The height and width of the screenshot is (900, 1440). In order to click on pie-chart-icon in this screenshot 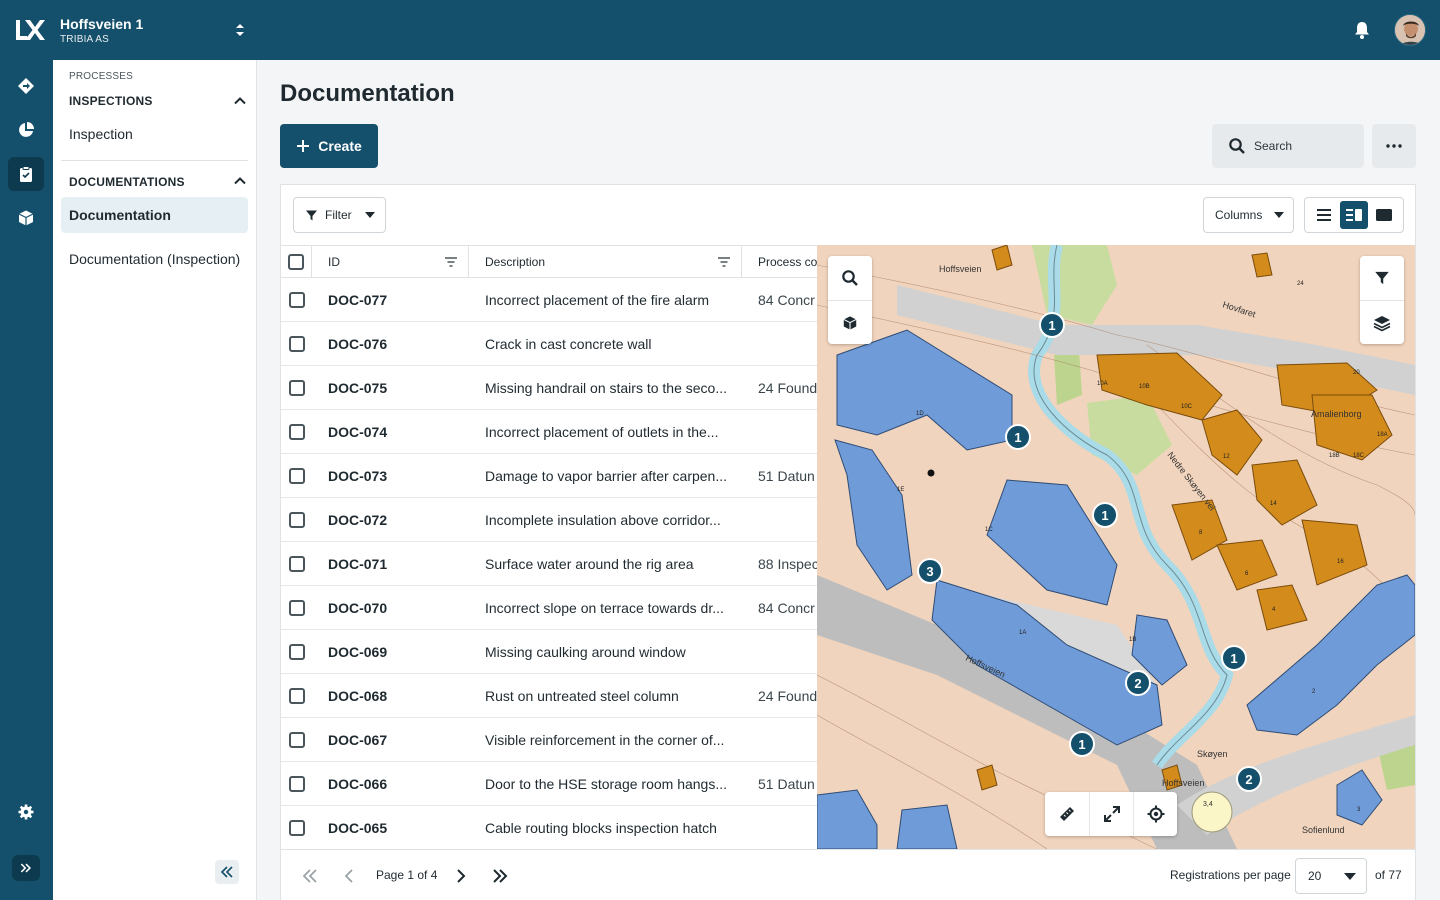, I will do `click(26, 129)`.